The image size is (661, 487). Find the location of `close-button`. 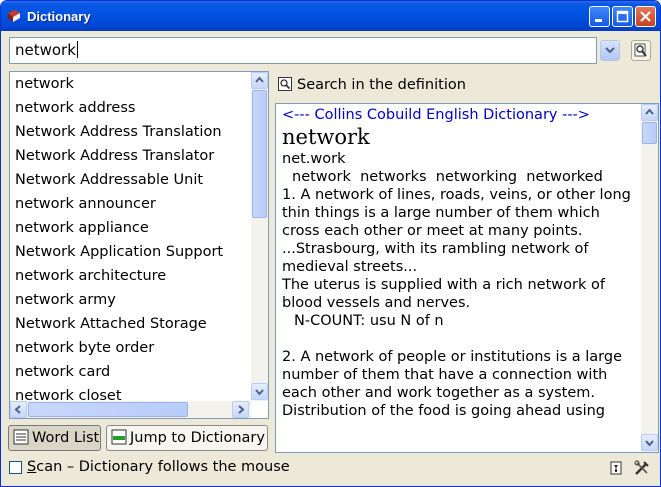

close-button is located at coordinates (645, 16).